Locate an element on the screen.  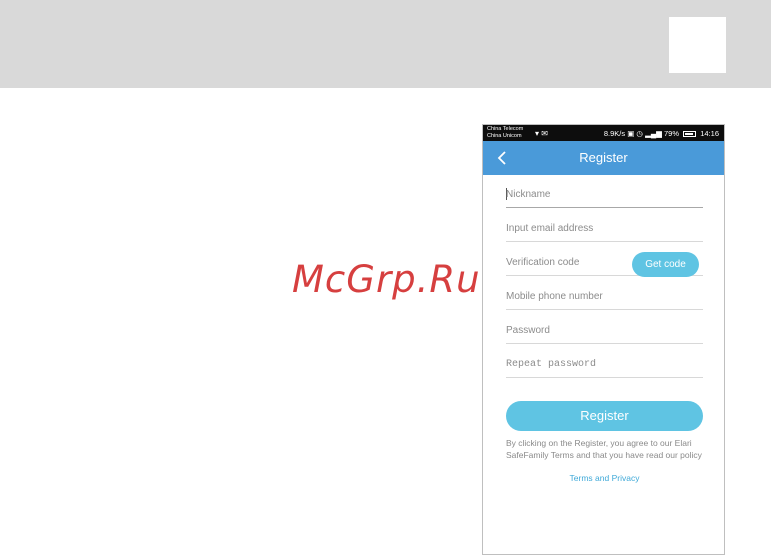
get-code-button: Get code is located at coordinates (665, 264).